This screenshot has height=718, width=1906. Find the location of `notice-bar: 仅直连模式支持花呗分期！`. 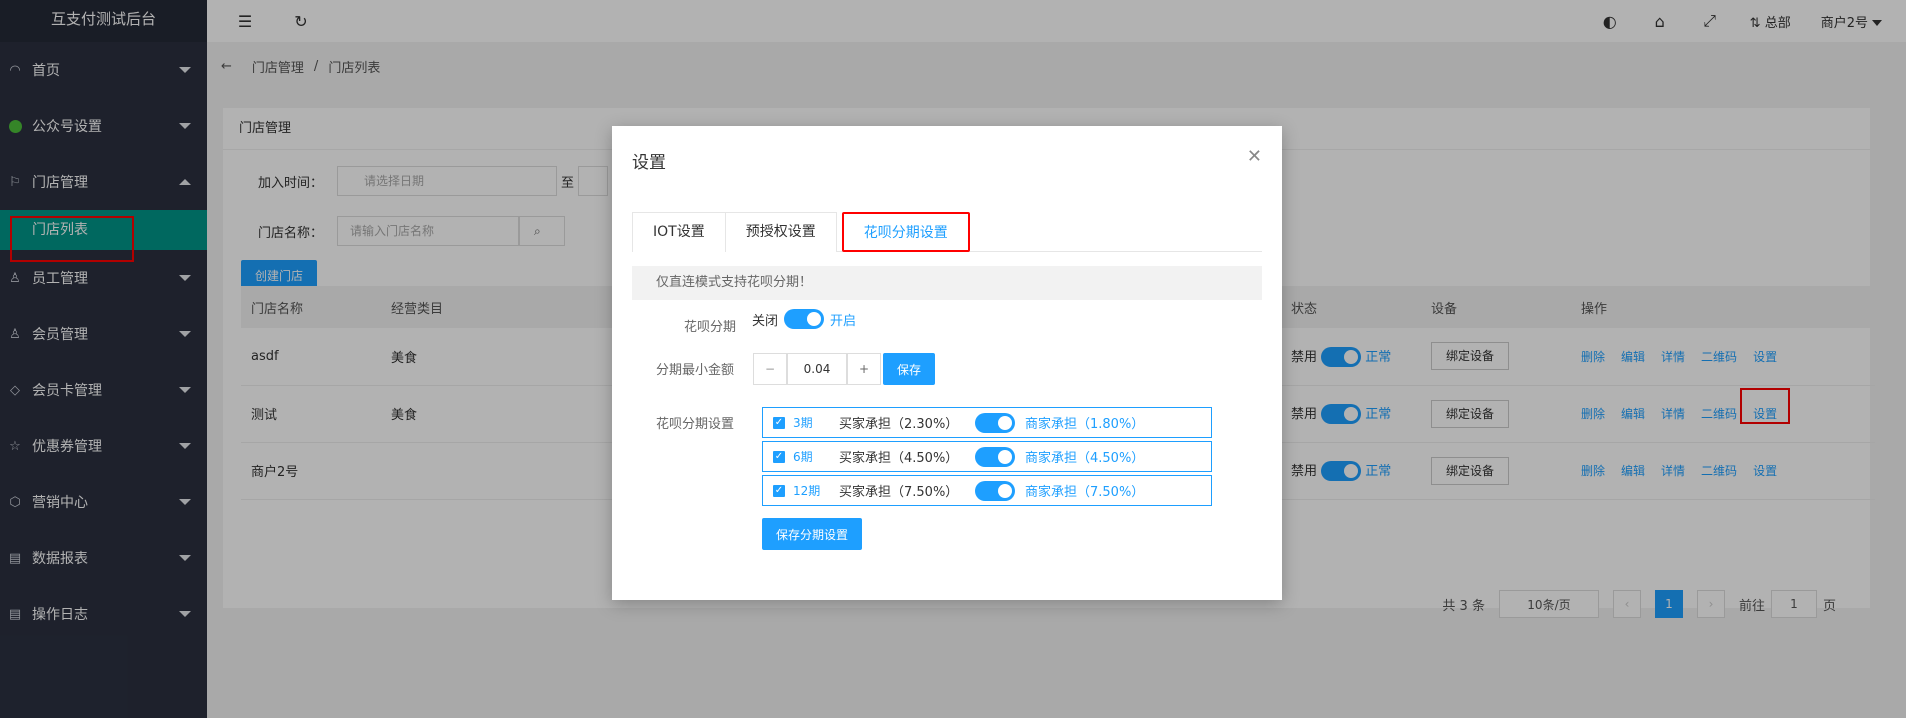

notice-bar: 仅直连模式支持花呗分期！ is located at coordinates (947, 283).